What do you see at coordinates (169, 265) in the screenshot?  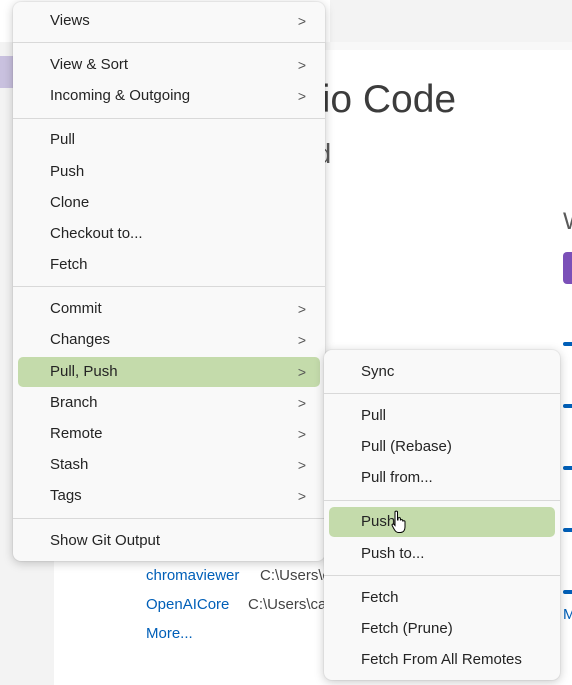 I see `menu-item-fetch: Fetch` at bounding box center [169, 265].